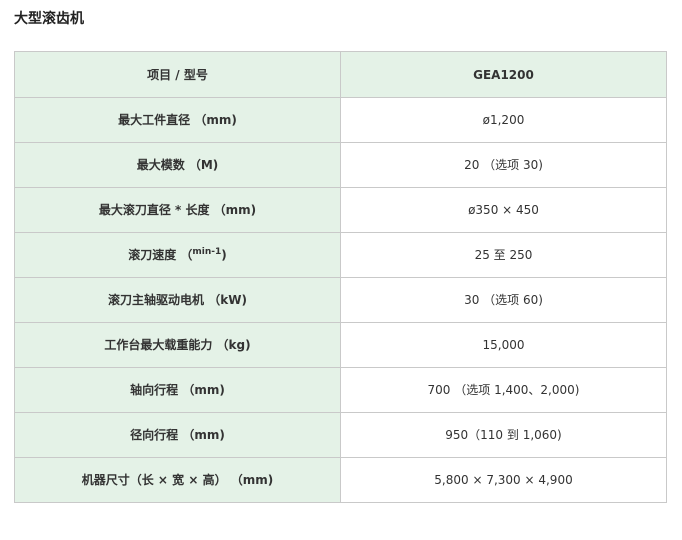  I want to click on row-label-max-hob-size: 最大滚刀直径 * 长度 （mm), so click(177, 210).